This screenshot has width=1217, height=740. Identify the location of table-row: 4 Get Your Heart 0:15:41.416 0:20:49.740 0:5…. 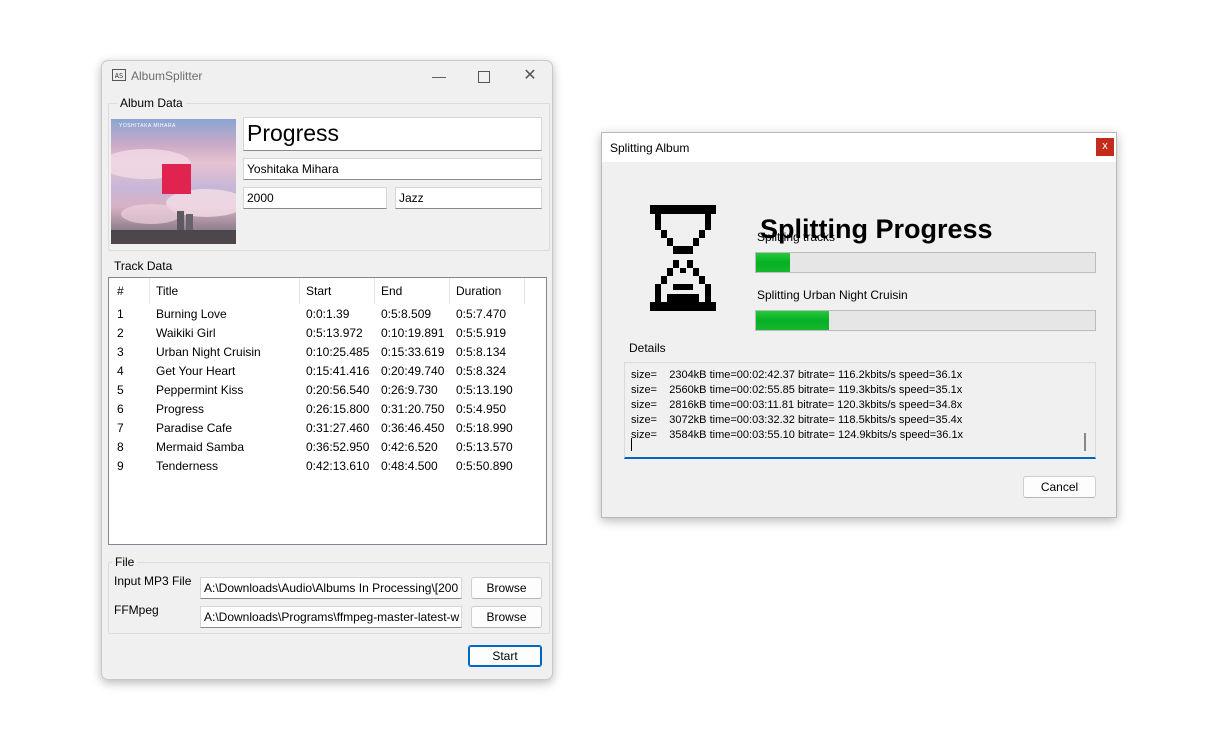
(327, 371).